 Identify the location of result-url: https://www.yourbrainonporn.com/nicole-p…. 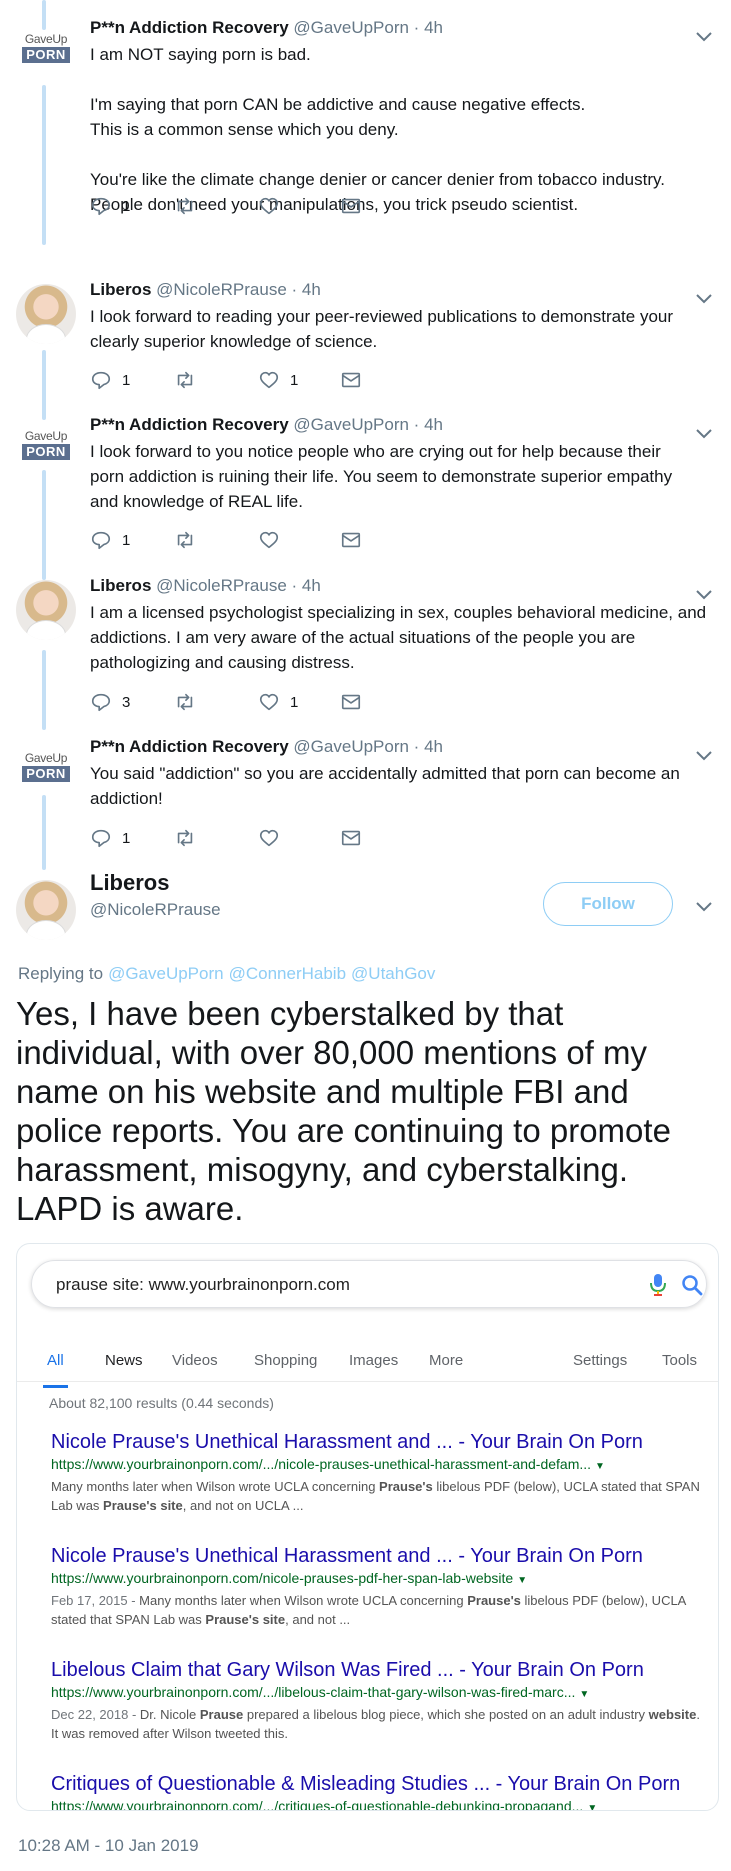
(376, 1579).